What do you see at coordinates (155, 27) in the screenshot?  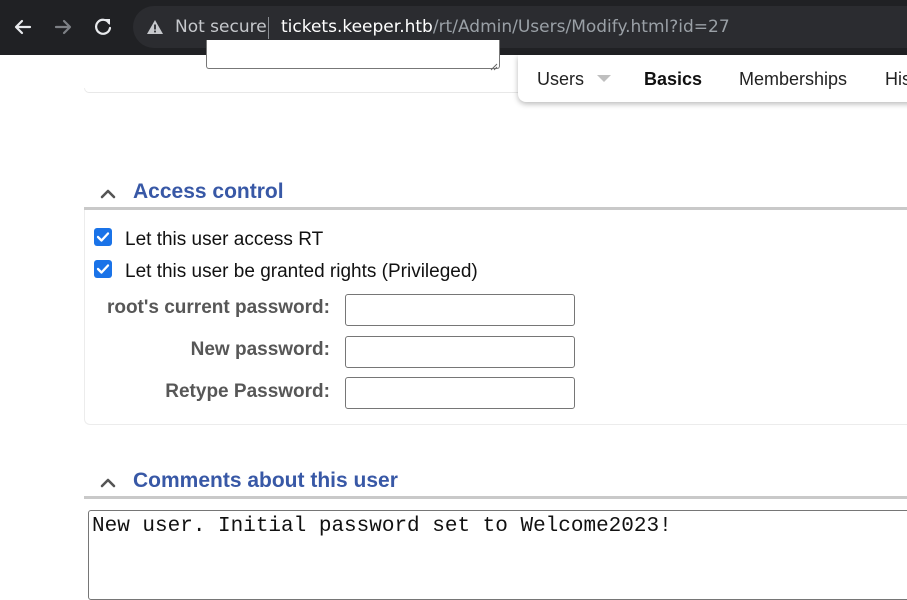 I see `warning-triangle-icon` at bounding box center [155, 27].